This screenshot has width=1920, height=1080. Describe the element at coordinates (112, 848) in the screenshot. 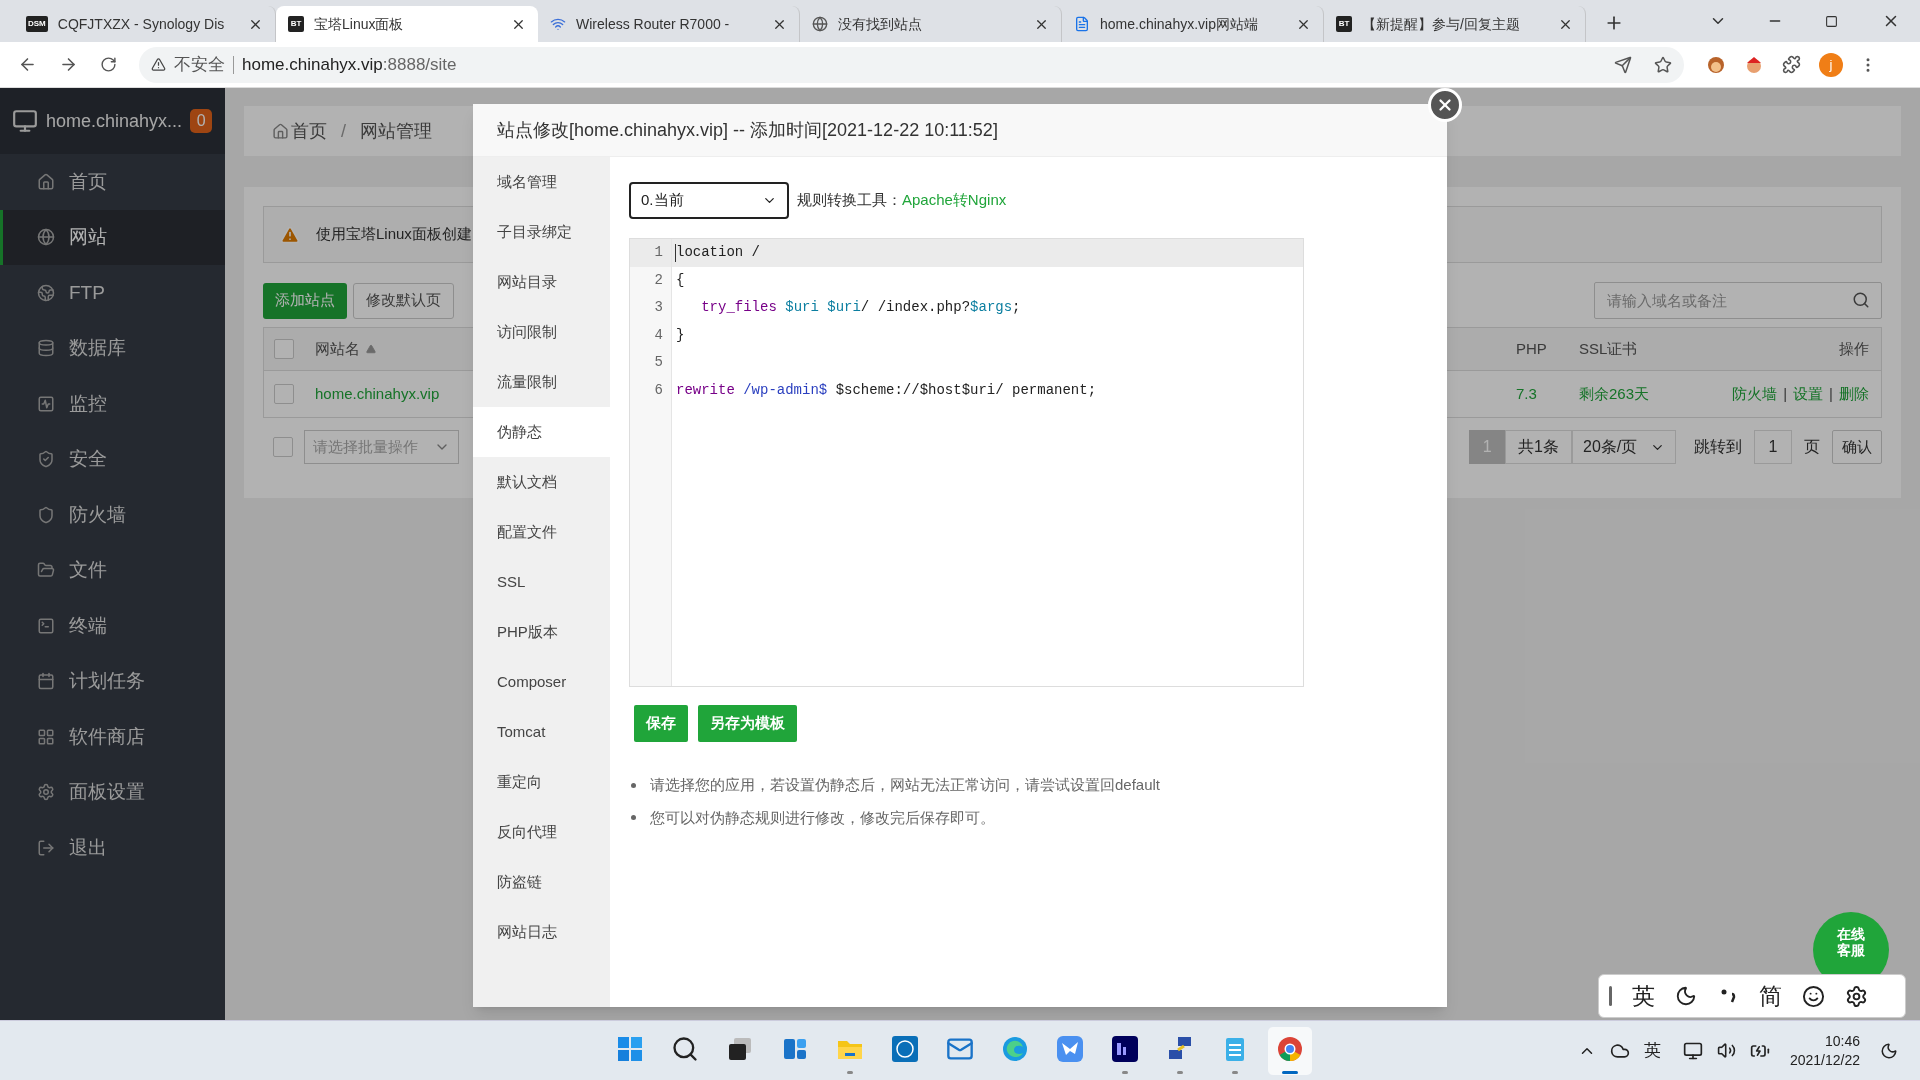

I see `sidebar-item: 退出` at that location.